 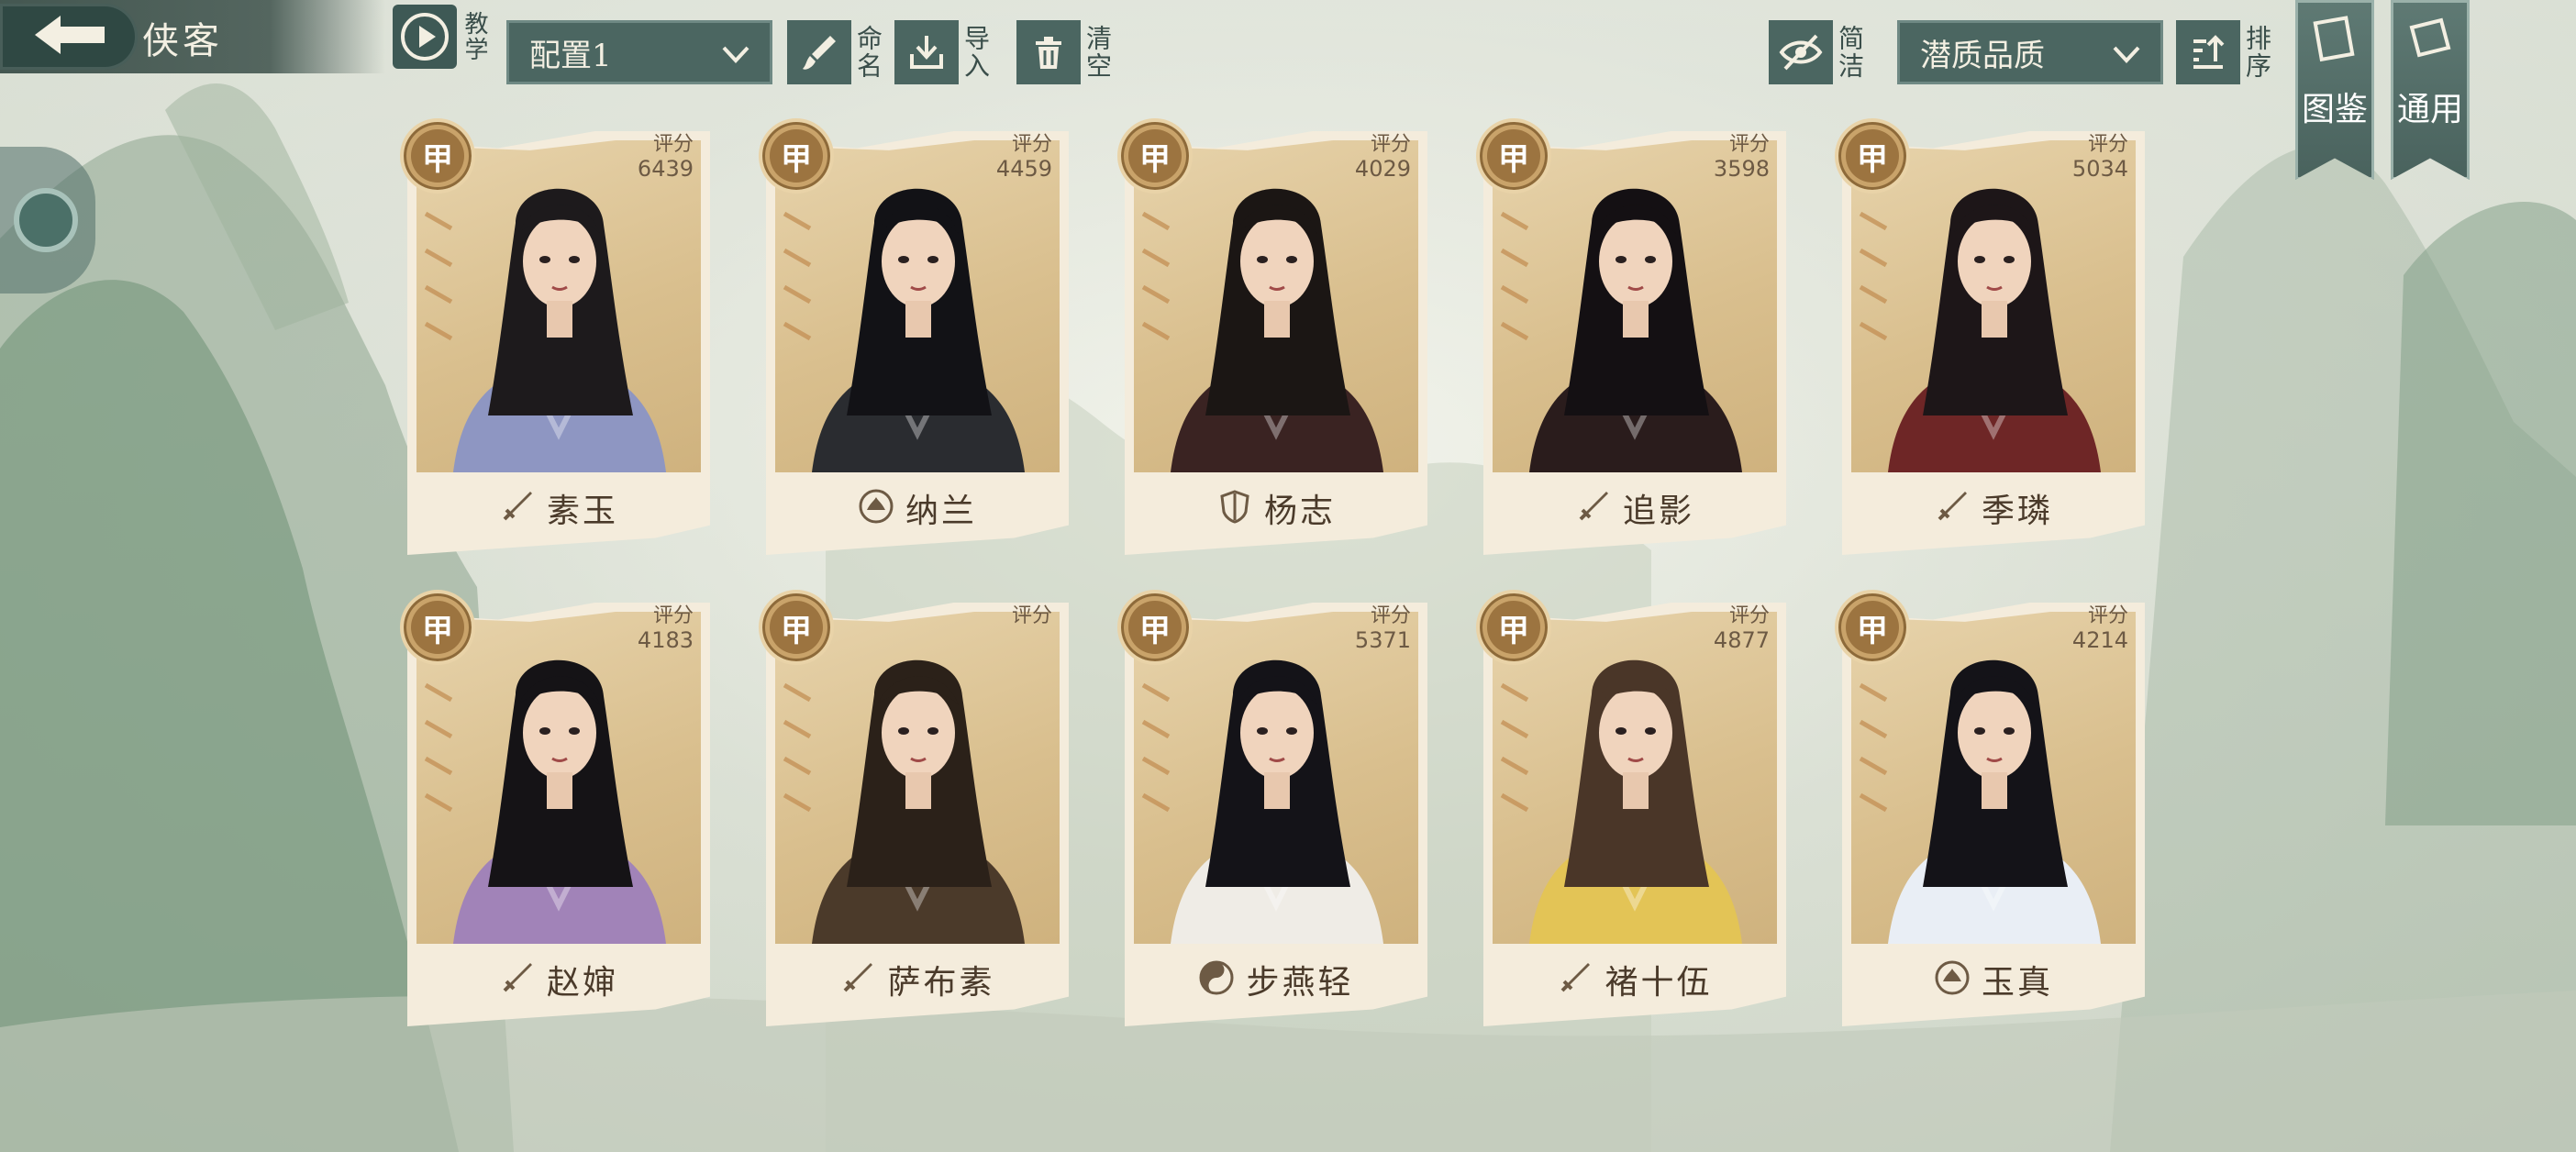 What do you see at coordinates (1850, 52) in the screenshot?
I see `simple-label: 简洁` at bounding box center [1850, 52].